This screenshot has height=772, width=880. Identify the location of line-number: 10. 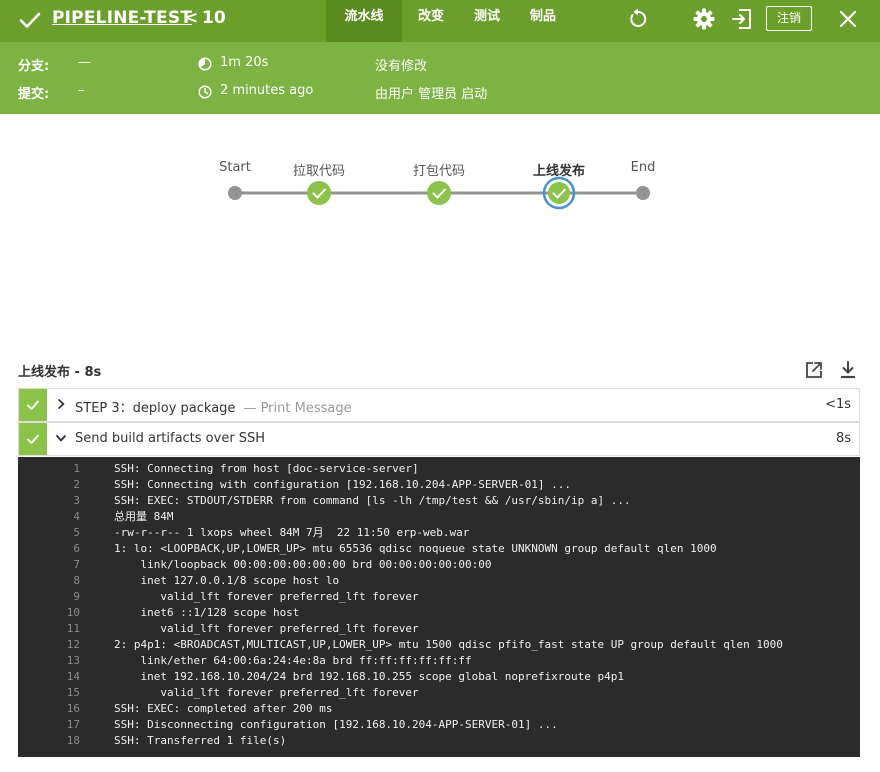
(49, 613).